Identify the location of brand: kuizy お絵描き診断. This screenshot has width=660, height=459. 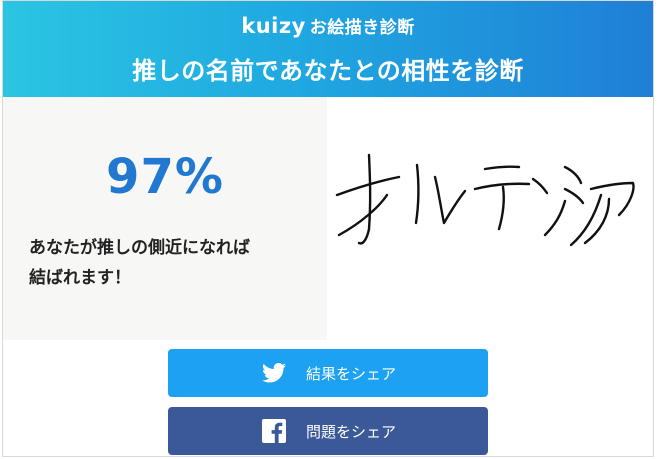
(328, 25).